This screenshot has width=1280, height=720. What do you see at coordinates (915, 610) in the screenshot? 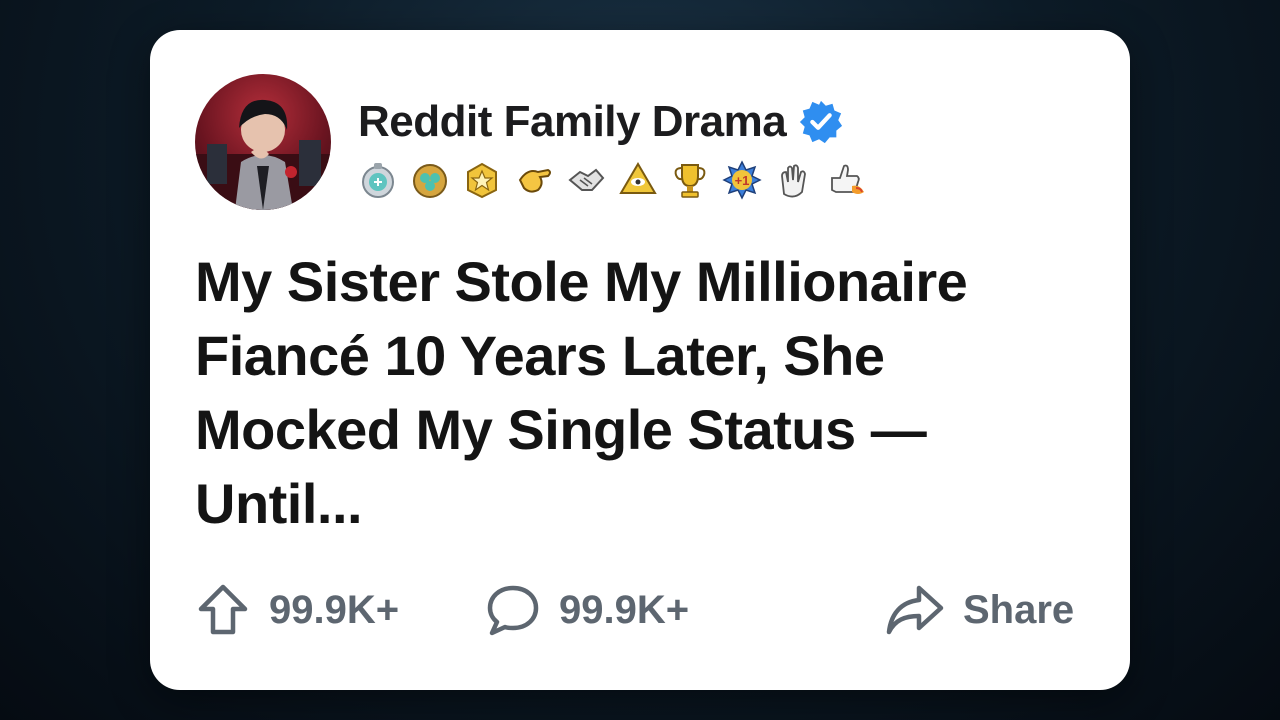
I see `share-arrow-icon` at bounding box center [915, 610].